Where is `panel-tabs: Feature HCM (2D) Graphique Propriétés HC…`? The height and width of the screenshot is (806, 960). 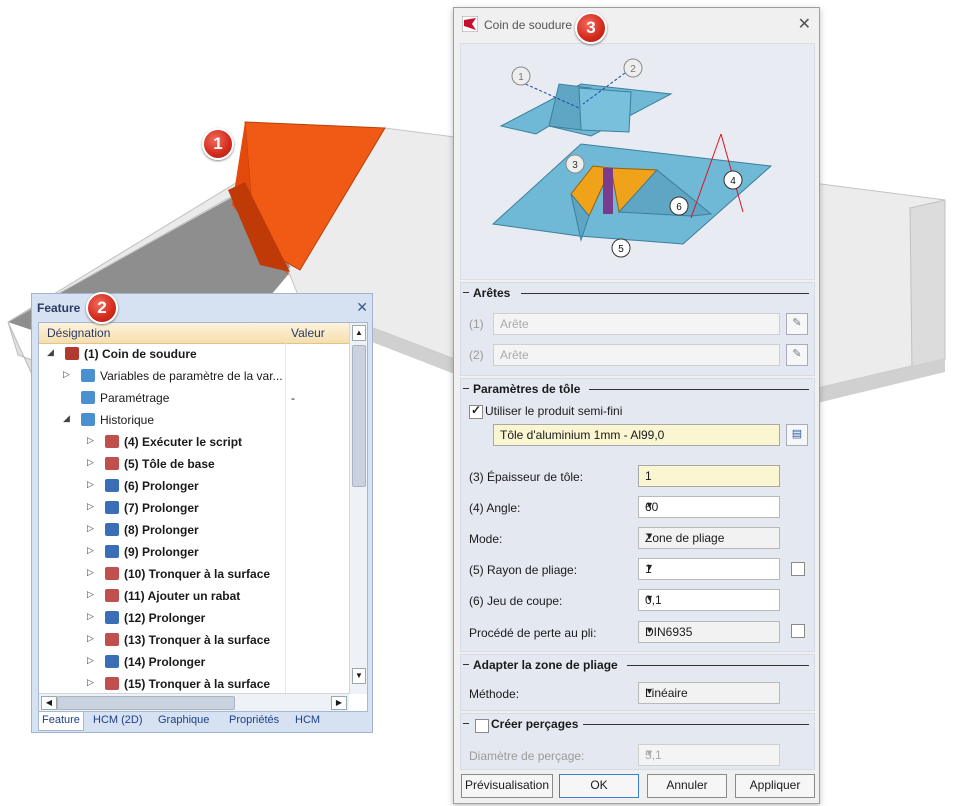 panel-tabs: Feature HCM (2D) Graphique Propriétés HC… is located at coordinates (202, 720).